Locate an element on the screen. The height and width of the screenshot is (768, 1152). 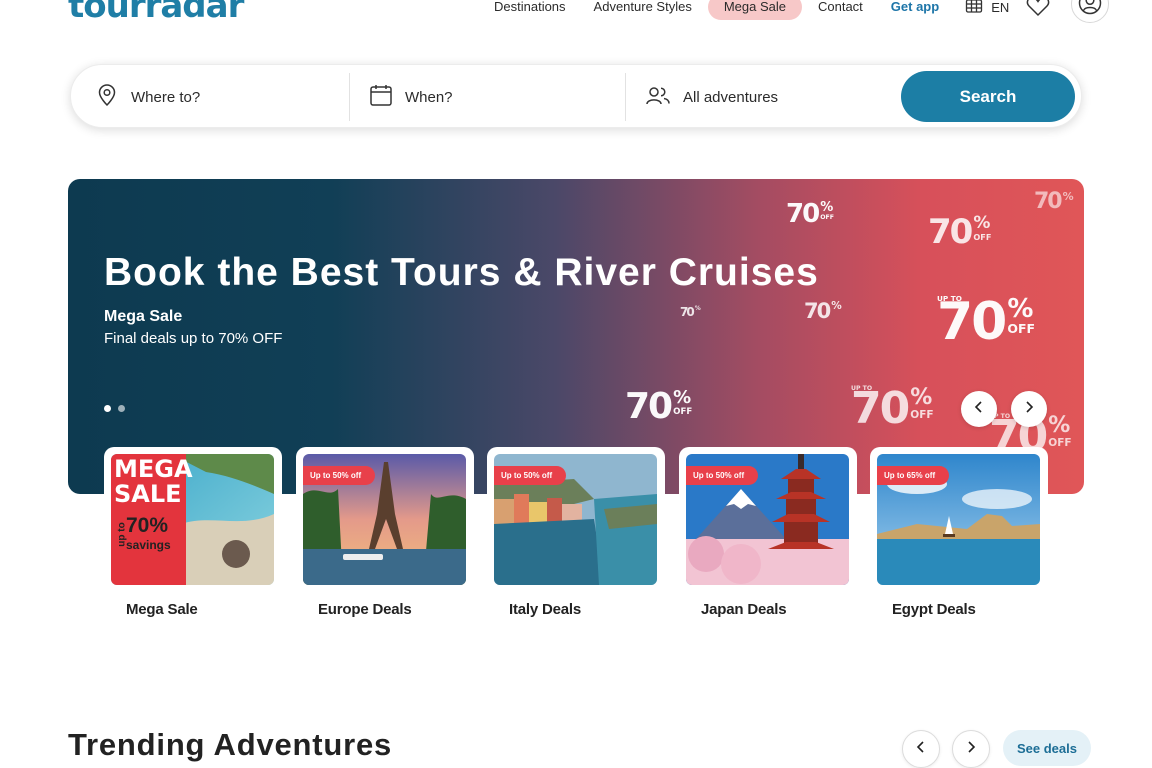
hero-prev-button is located at coordinates (979, 409).